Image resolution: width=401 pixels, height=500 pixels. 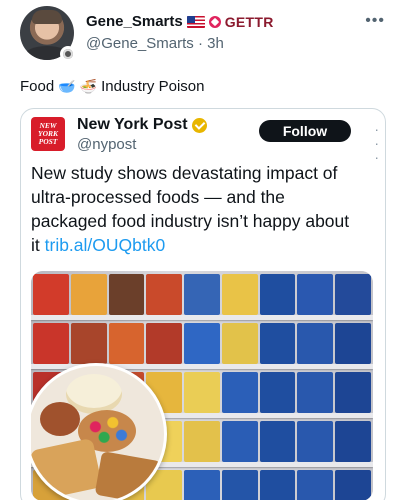 I want to click on post-time: 3h, so click(x=215, y=43).